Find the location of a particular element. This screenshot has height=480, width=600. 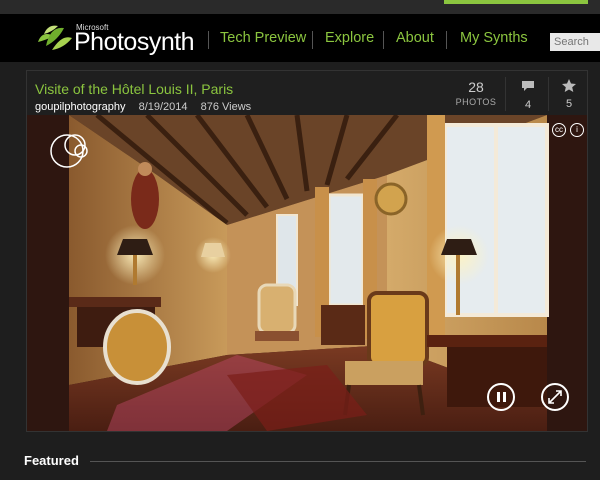

fullscreen-icon is located at coordinates (555, 397).